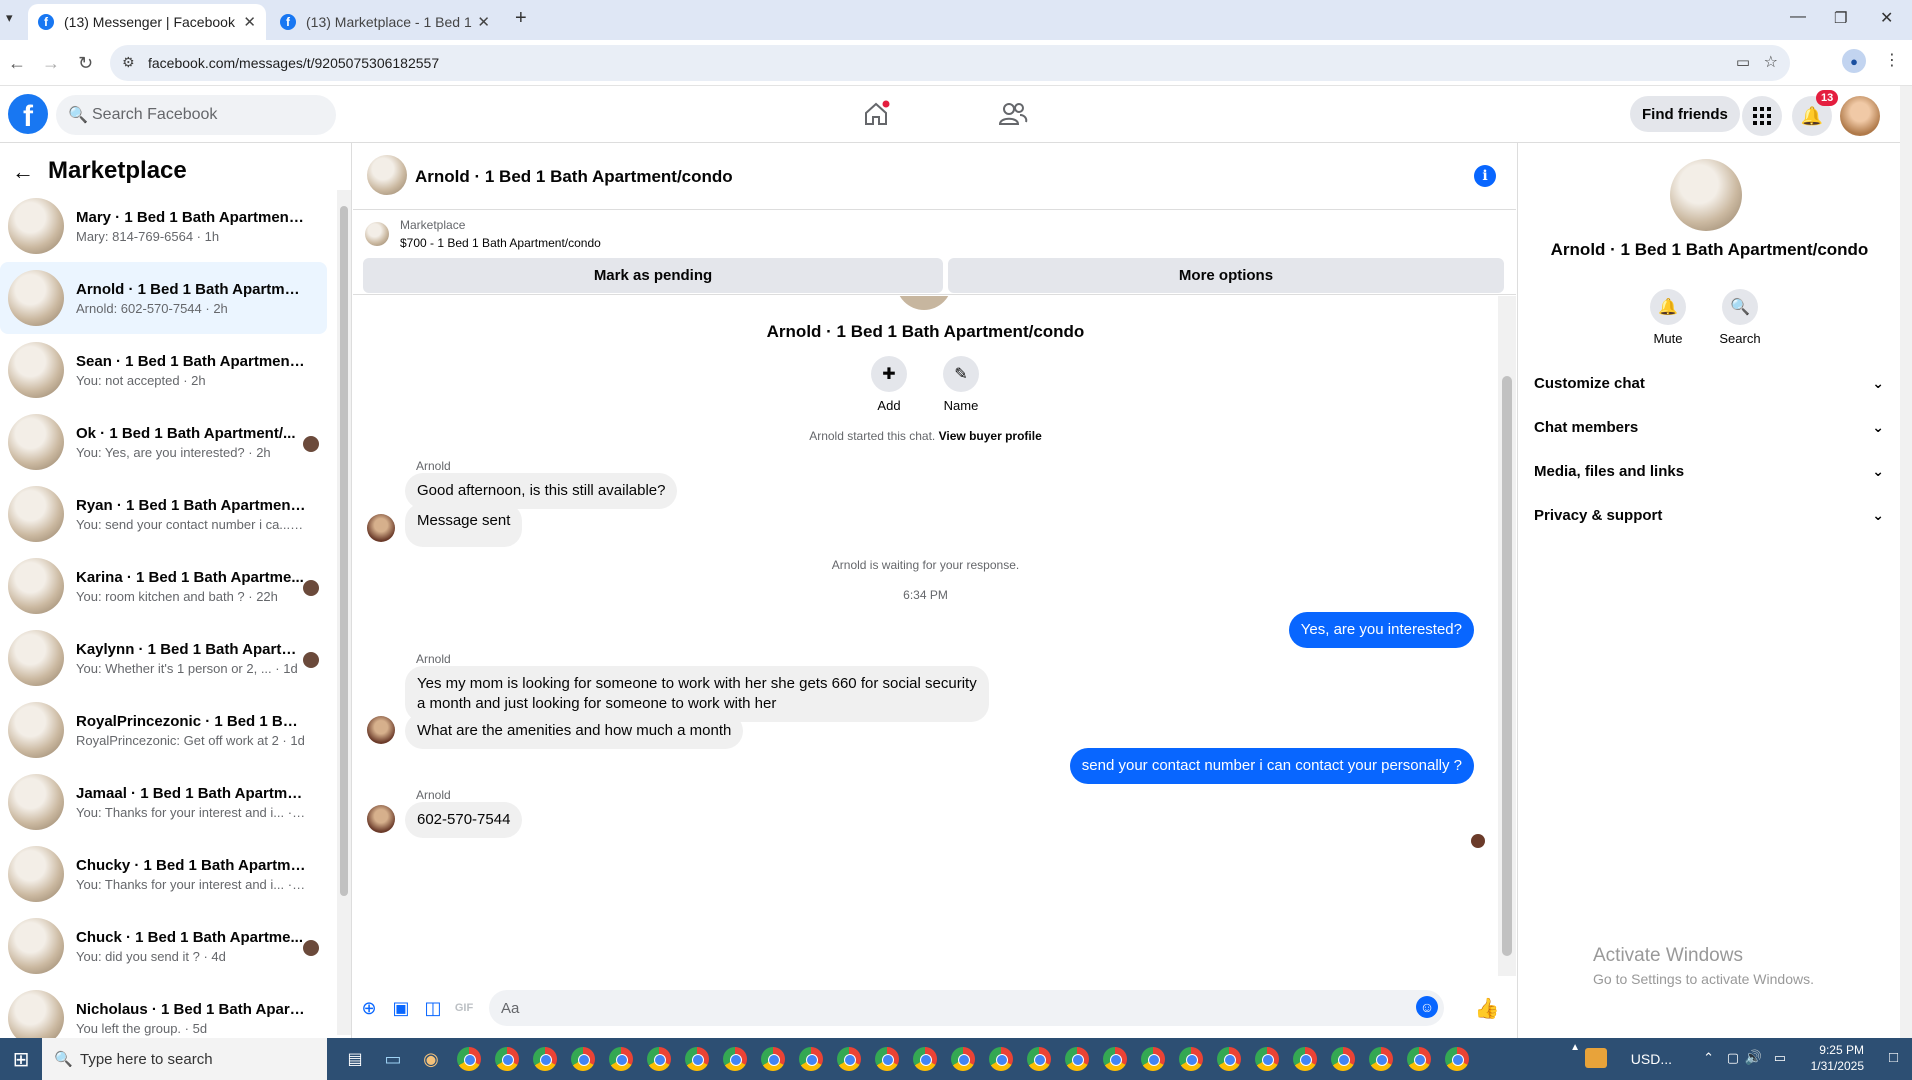 The image size is (1912, 1080). What do you see at coordinates (1753, 1057) in the screenshot?
I see `volume-icon: 🔊` at bounding box center [1753, 1057].